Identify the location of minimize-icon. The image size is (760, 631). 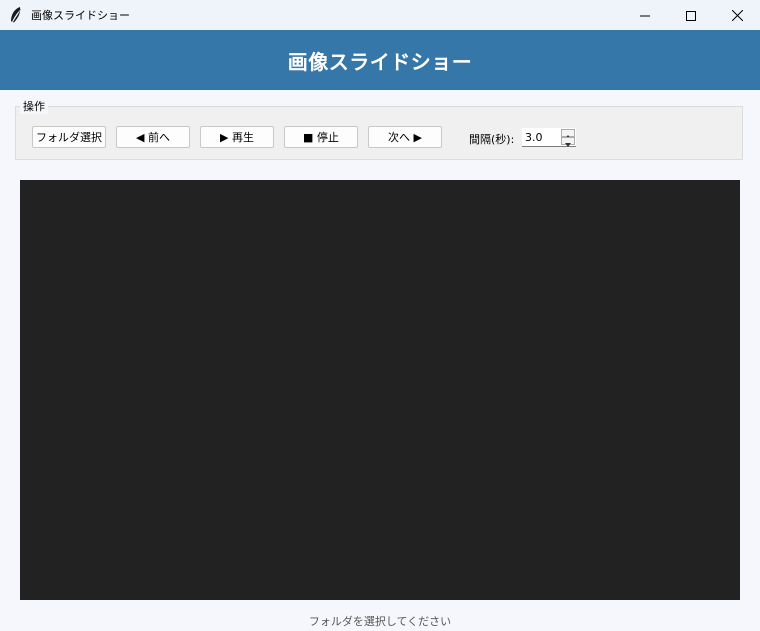
(645, 15).